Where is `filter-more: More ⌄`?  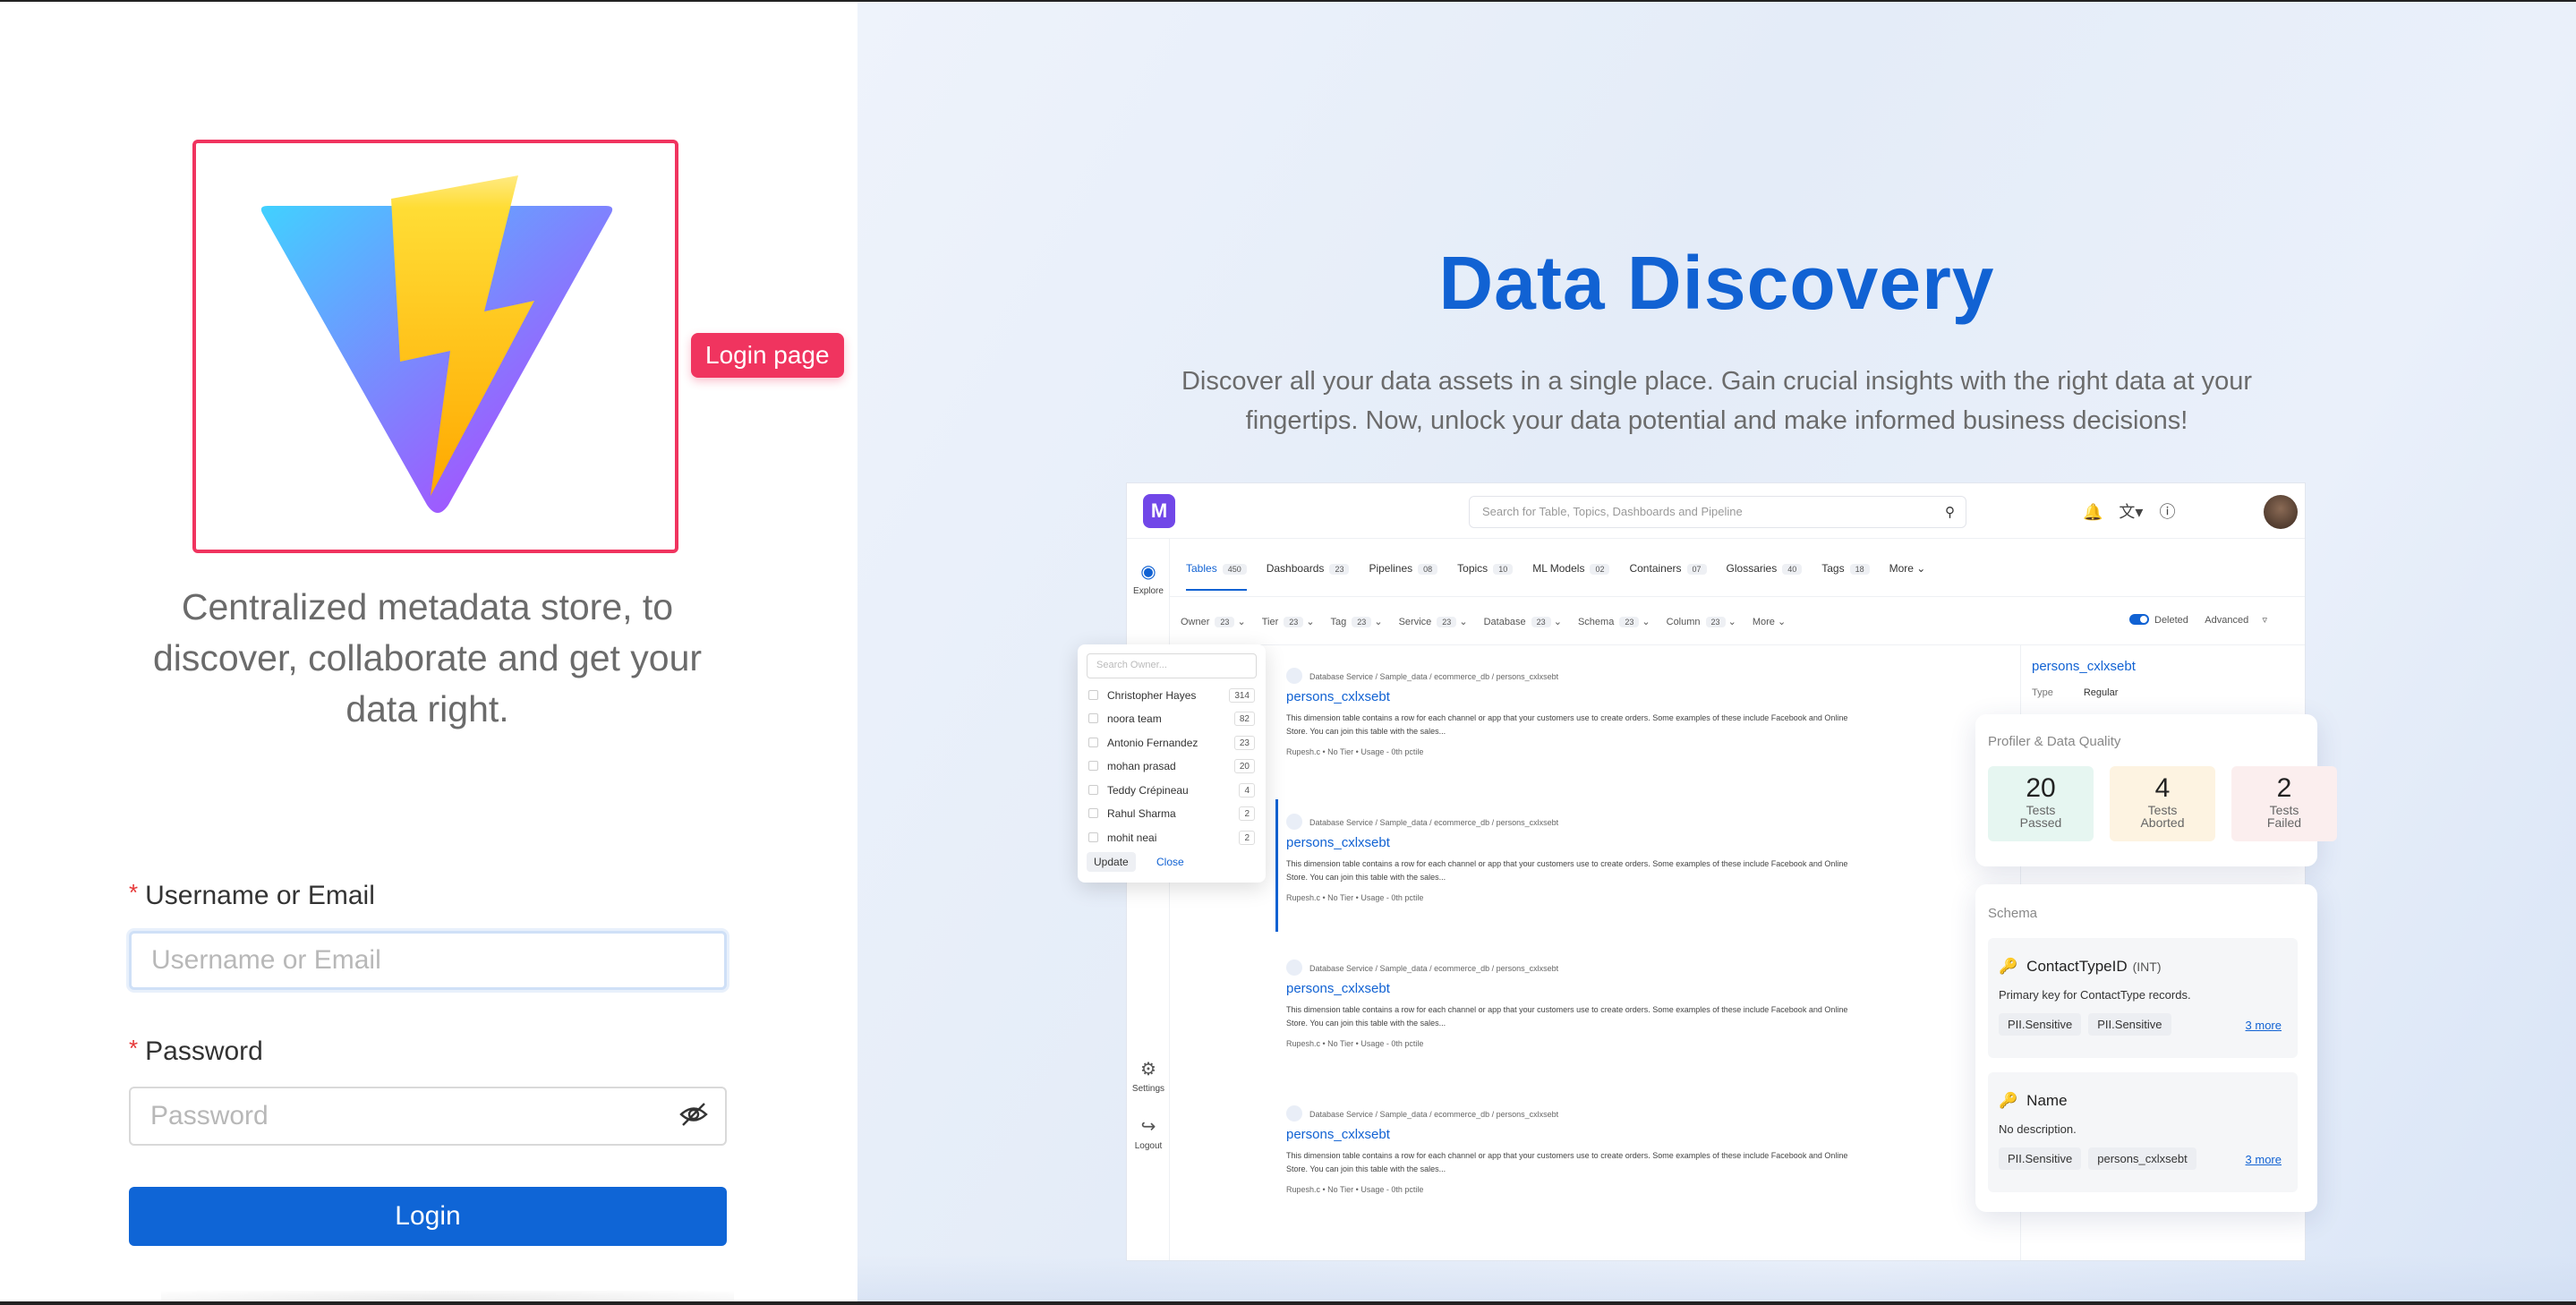
filter-more: More ⌄ is located at coordinates (1769, 622).